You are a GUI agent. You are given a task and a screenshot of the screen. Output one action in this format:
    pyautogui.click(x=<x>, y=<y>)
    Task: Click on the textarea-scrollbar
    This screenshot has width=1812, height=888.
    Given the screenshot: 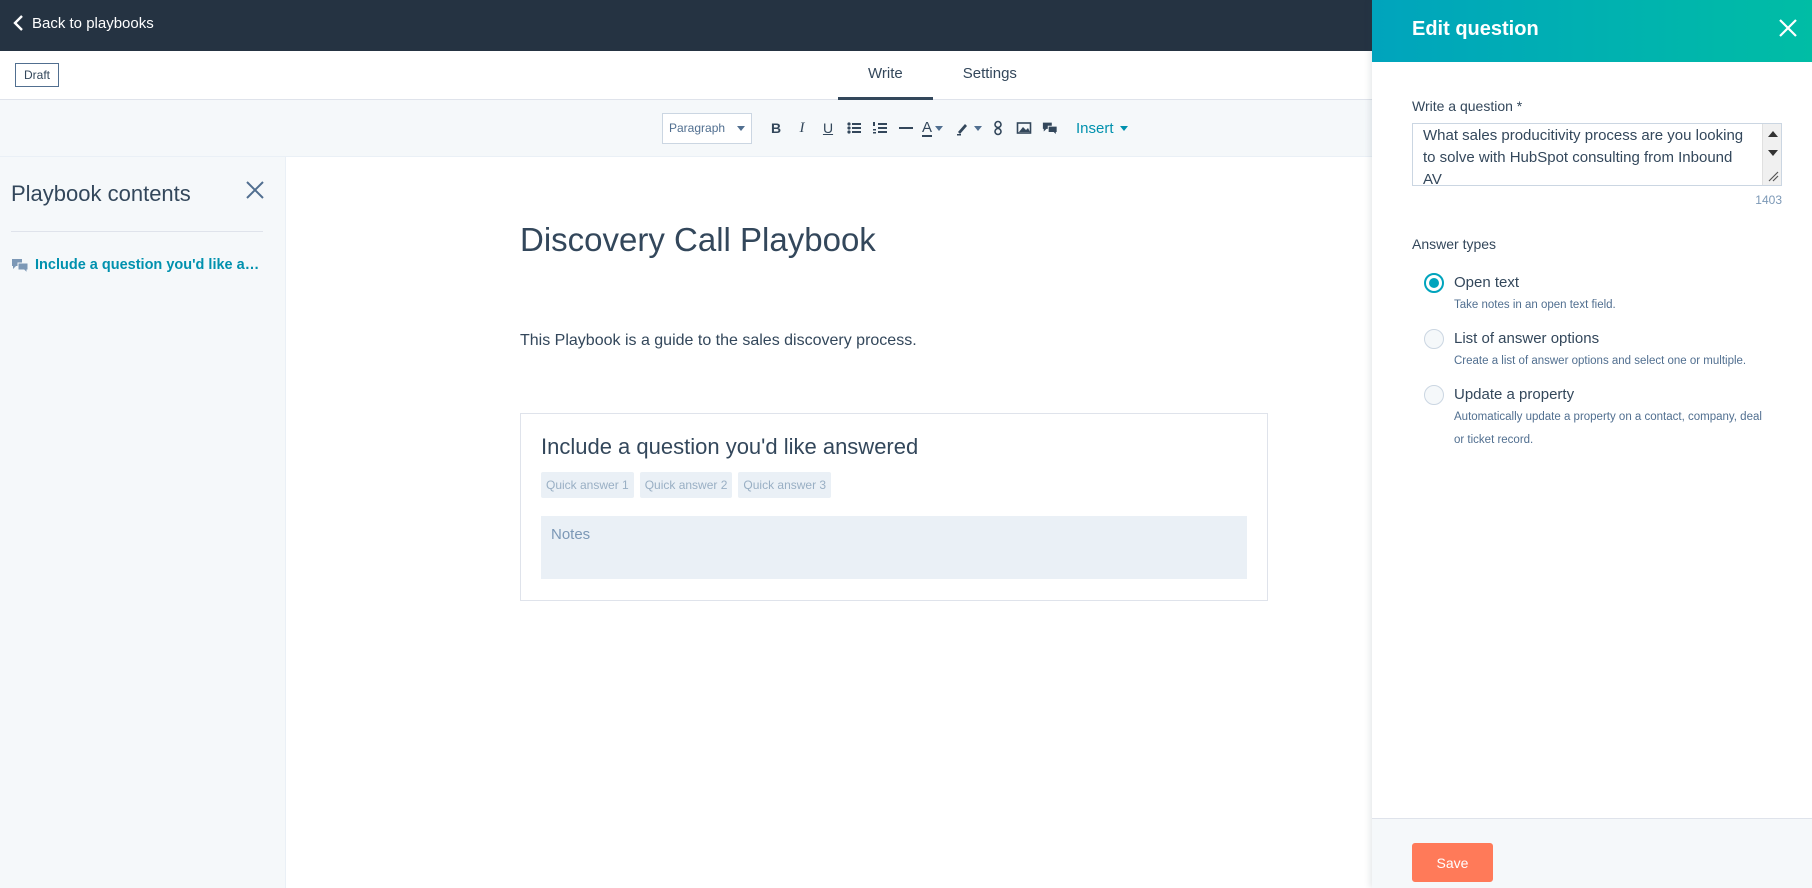 What is the action you would take?
    pyautogui.click(x=1771, y=154)
    